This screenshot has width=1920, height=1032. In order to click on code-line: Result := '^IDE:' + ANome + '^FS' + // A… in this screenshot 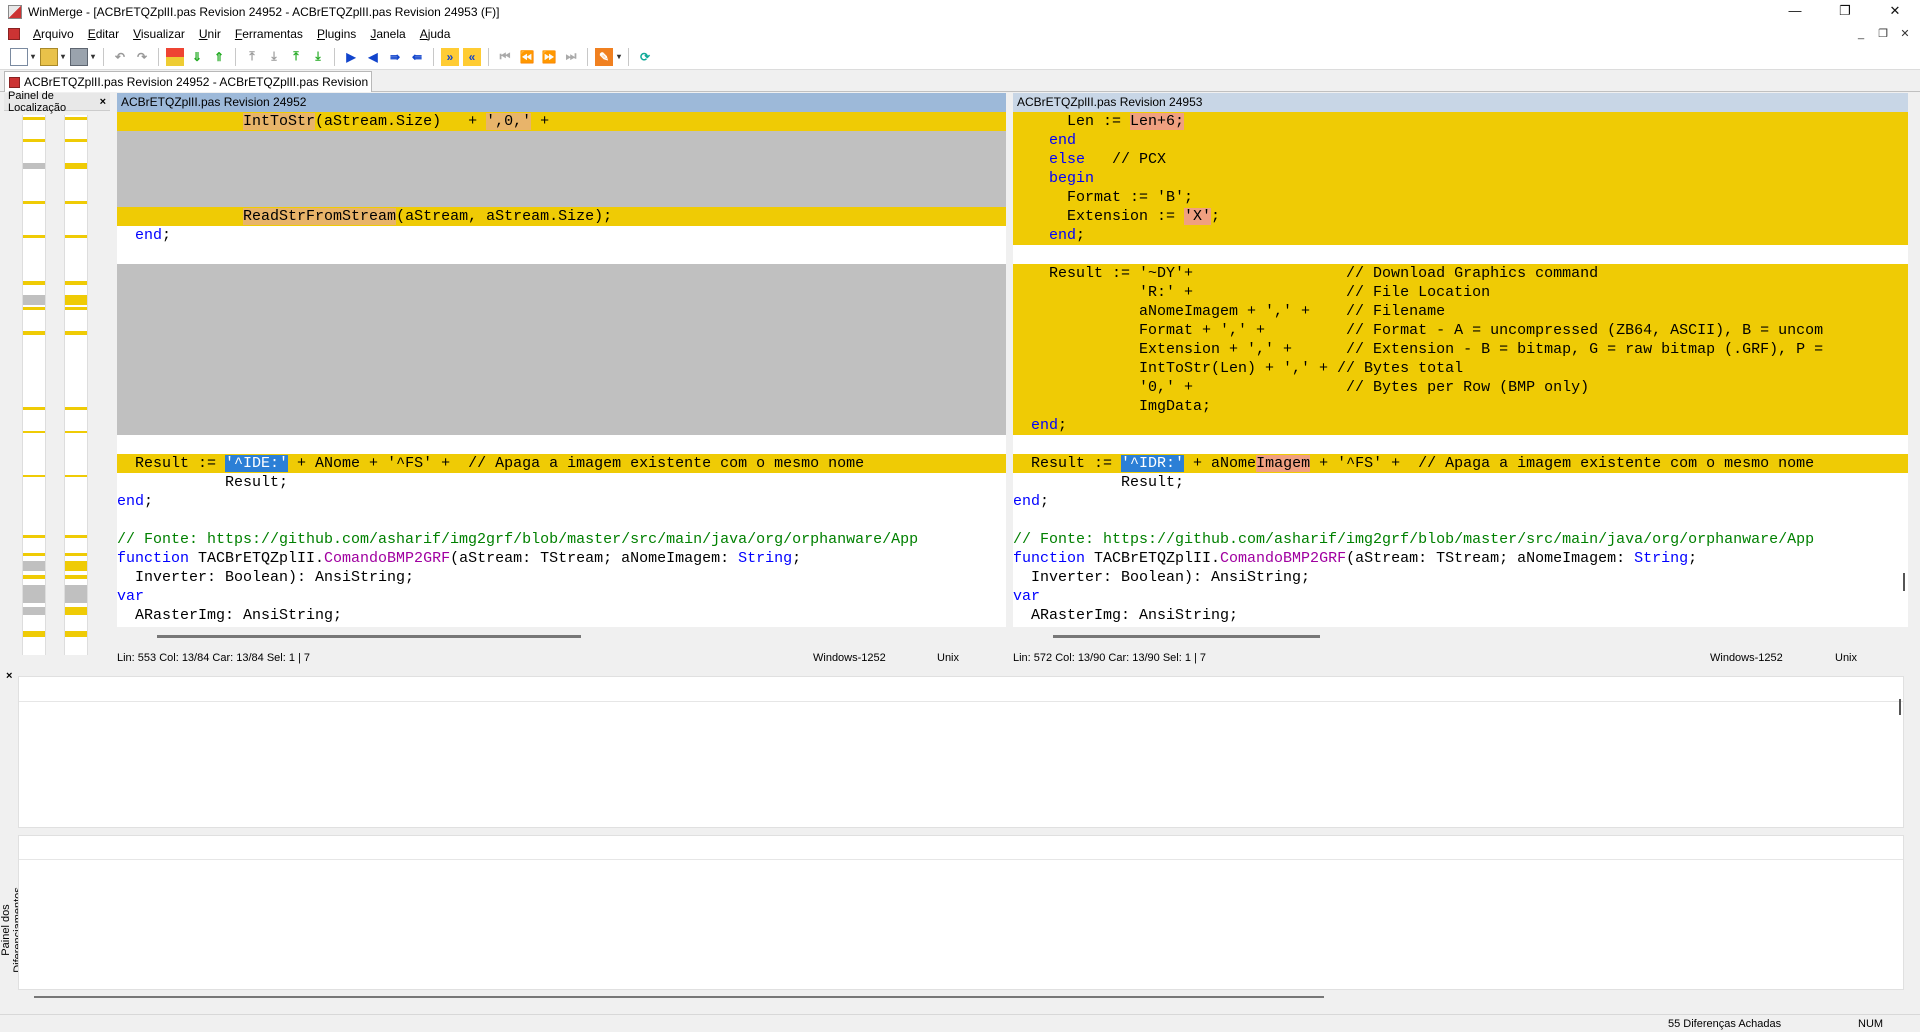, I will do `click(561, 463)`.